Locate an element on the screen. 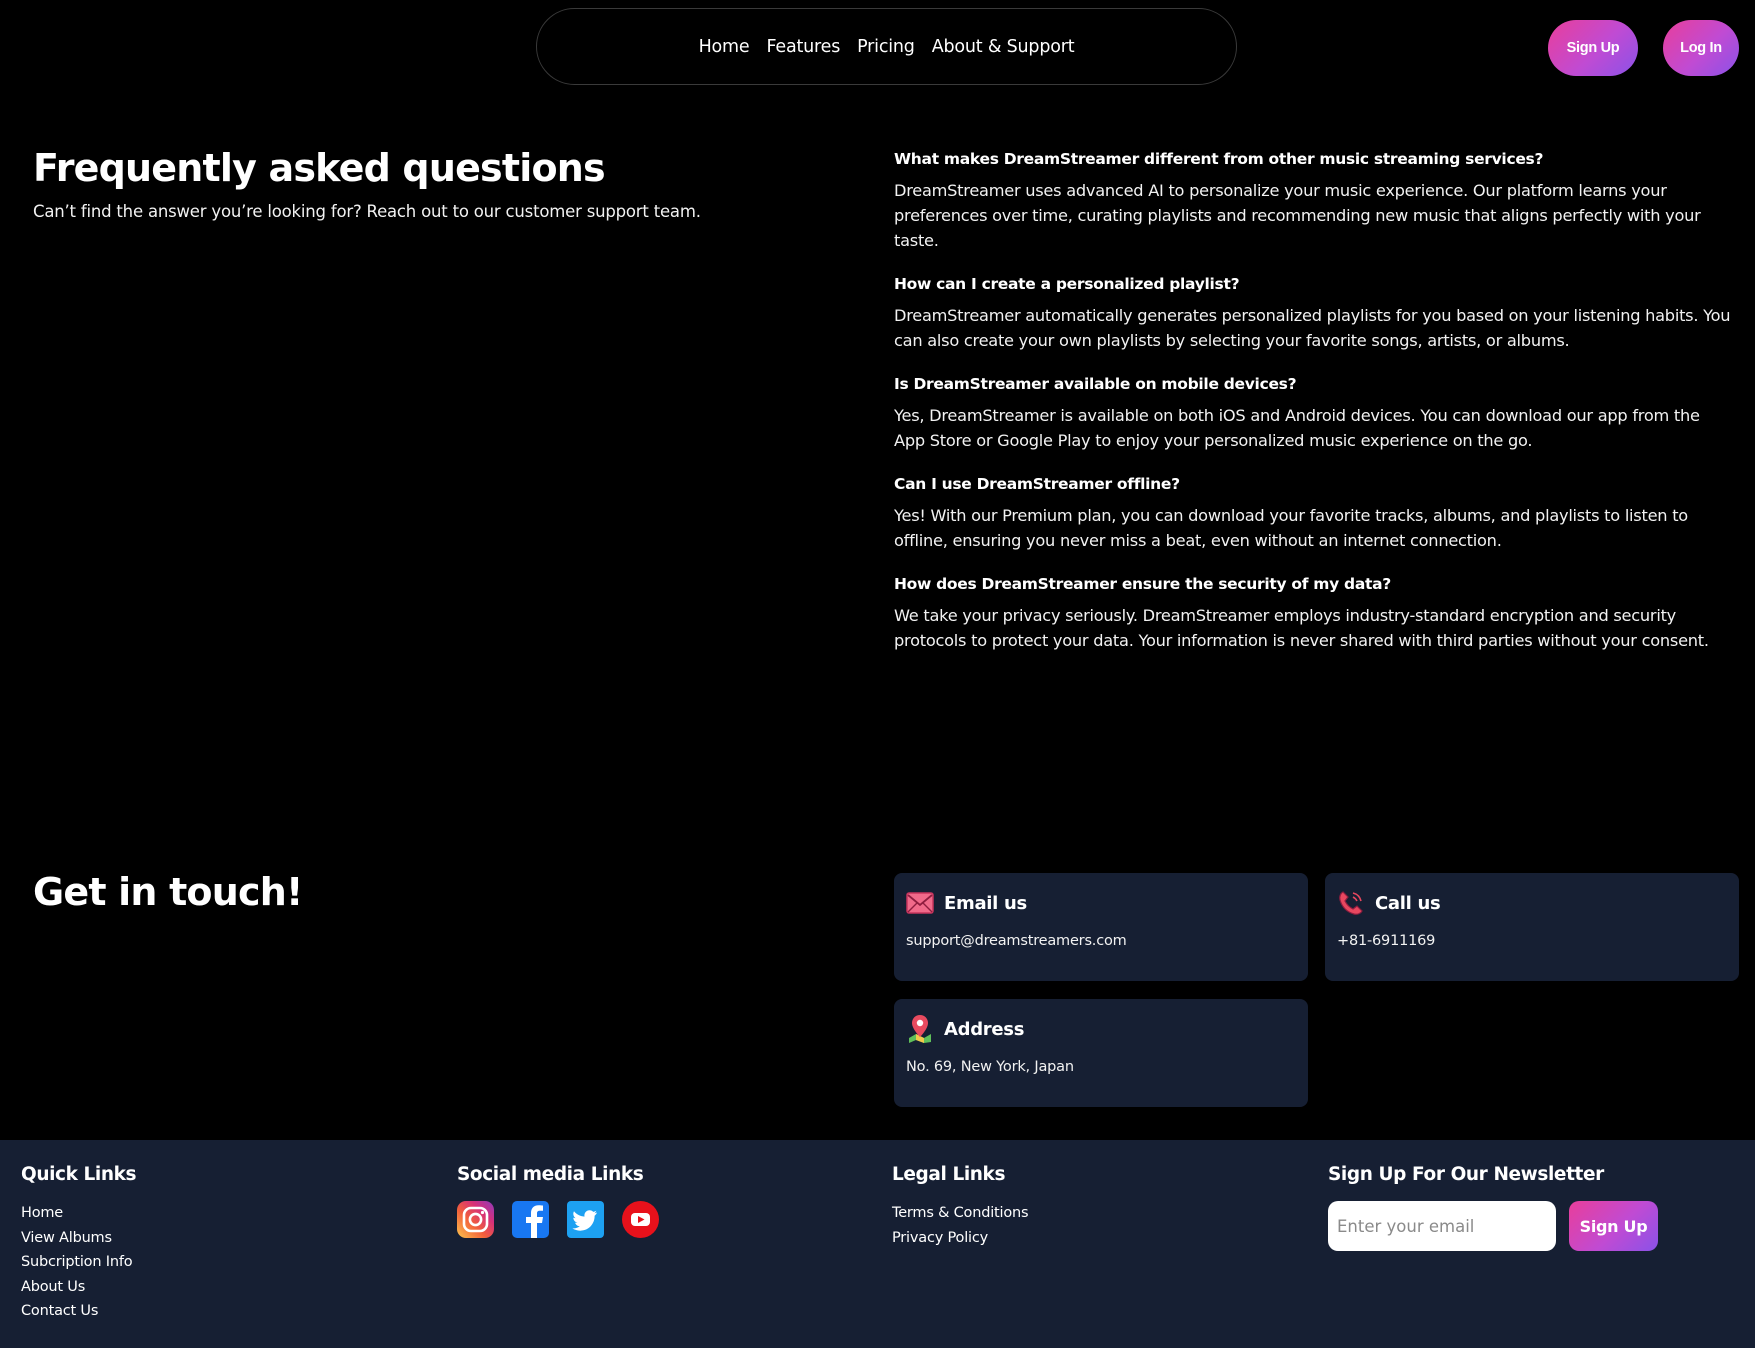 The height and width of the screenshot is (1348, 1755). call-card-header: Call us is located at coordinates (1532, 903).